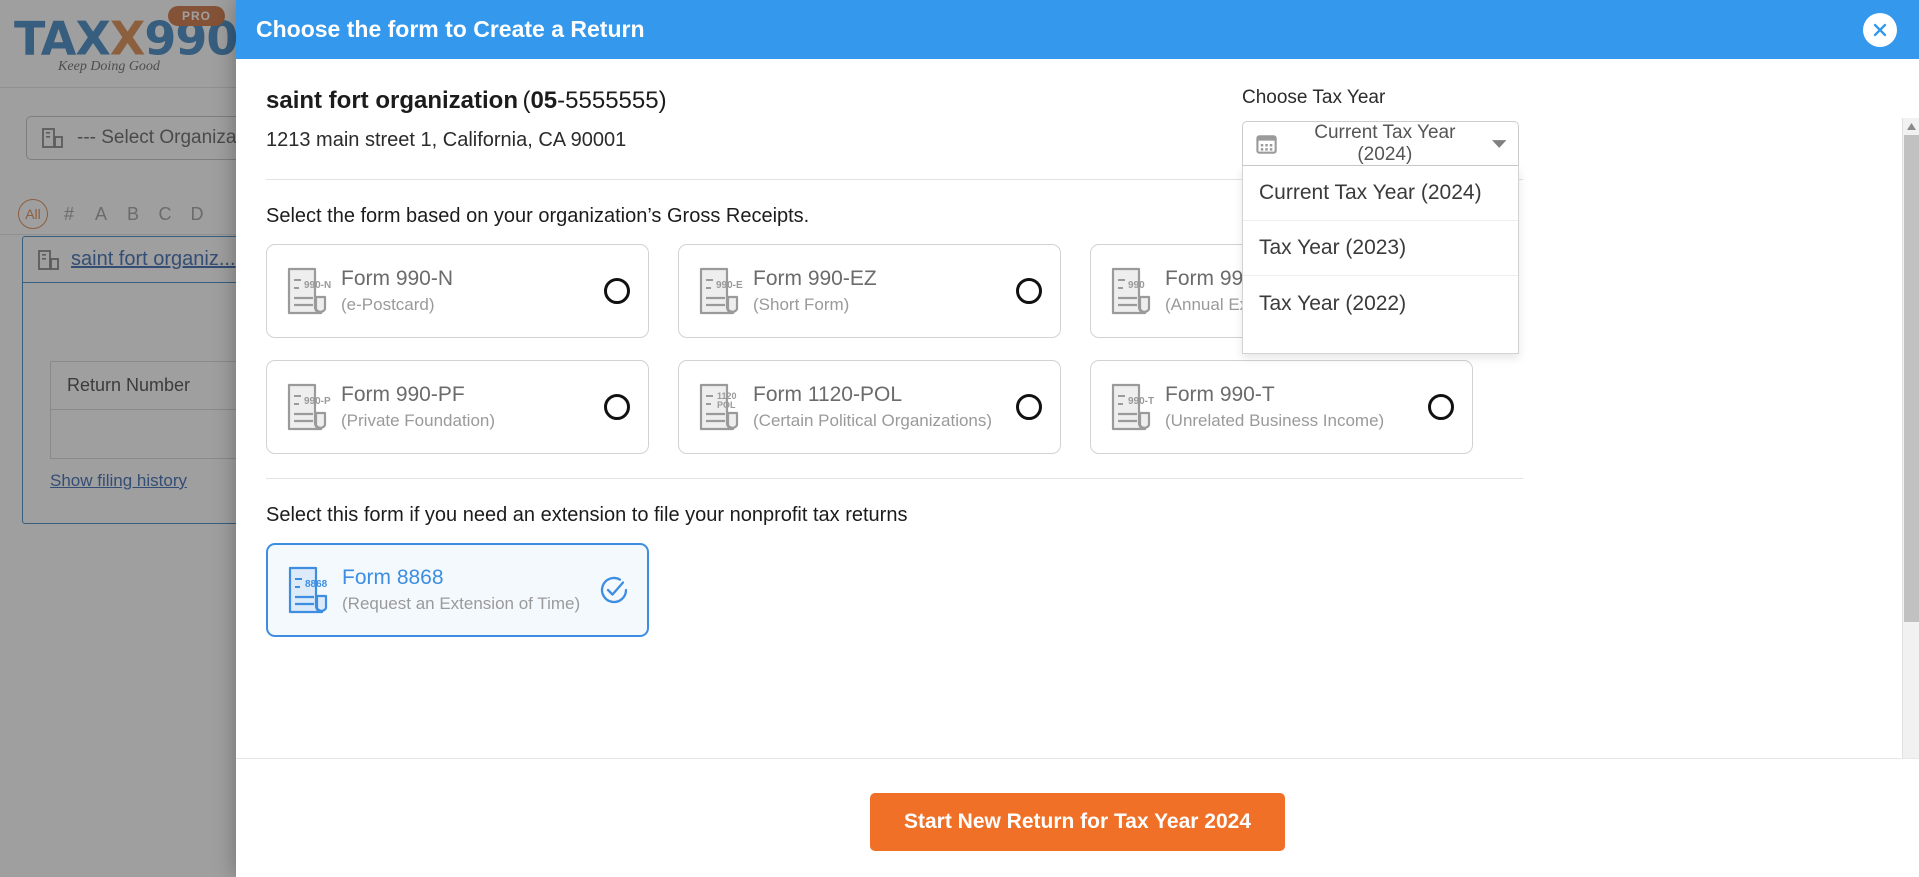 The image size is (1919, 877). I want to click on scrollbar-thumb, so click(1911, 378).